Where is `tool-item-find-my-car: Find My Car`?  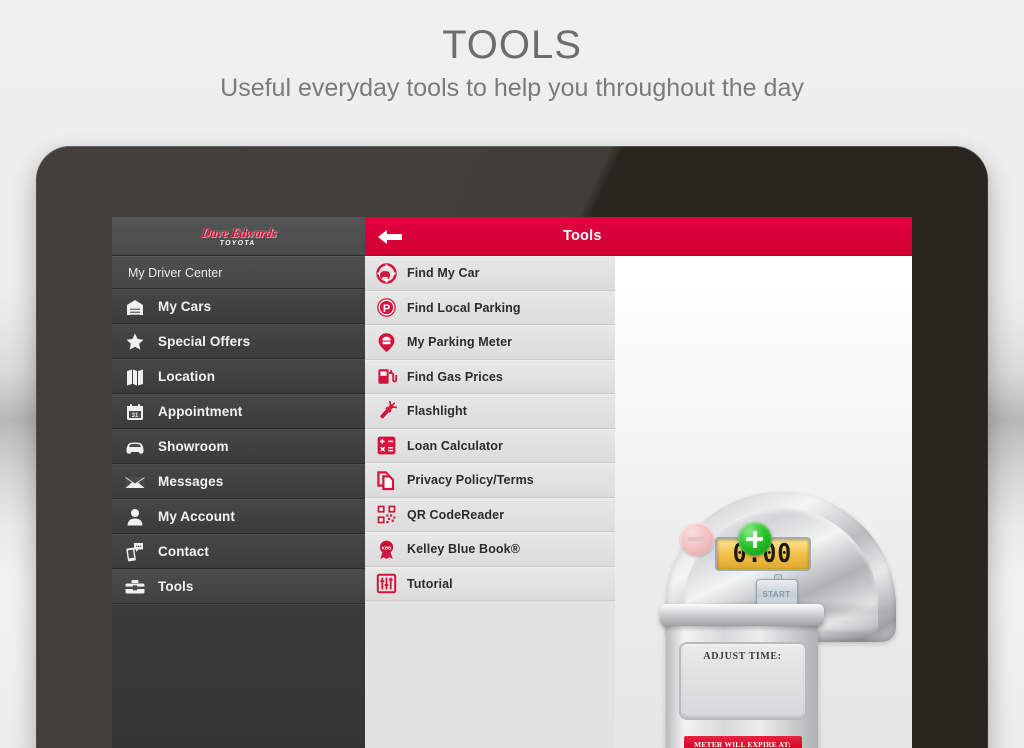
tool-item-find-my-car: Find My Car is located at coordinates (490, 273).